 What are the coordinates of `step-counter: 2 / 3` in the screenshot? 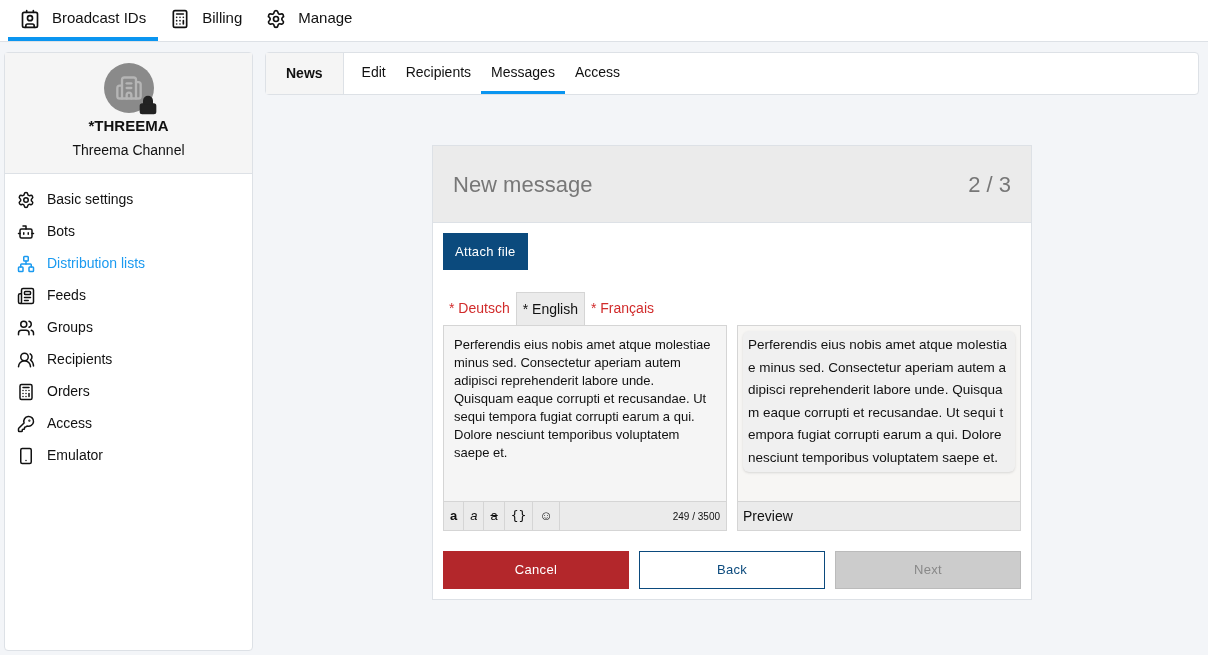 It's located at (989, 184).